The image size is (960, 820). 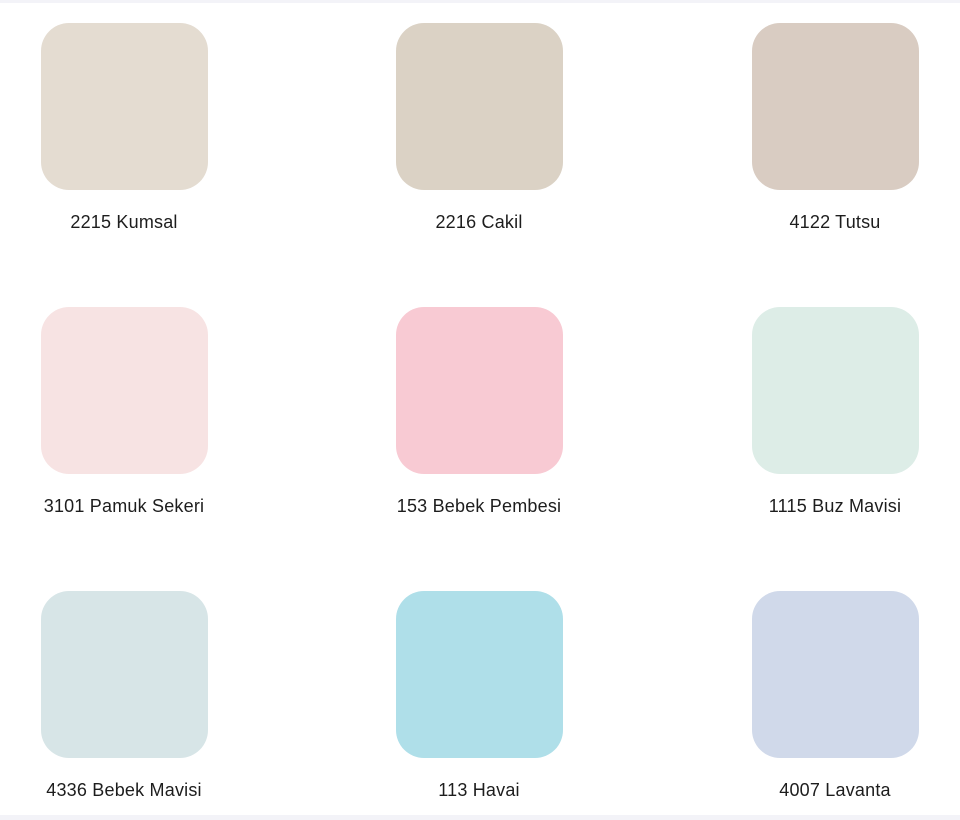 I want to click on swatch-label: 153 Bebek Pembesi, so click(x=479, y=506).